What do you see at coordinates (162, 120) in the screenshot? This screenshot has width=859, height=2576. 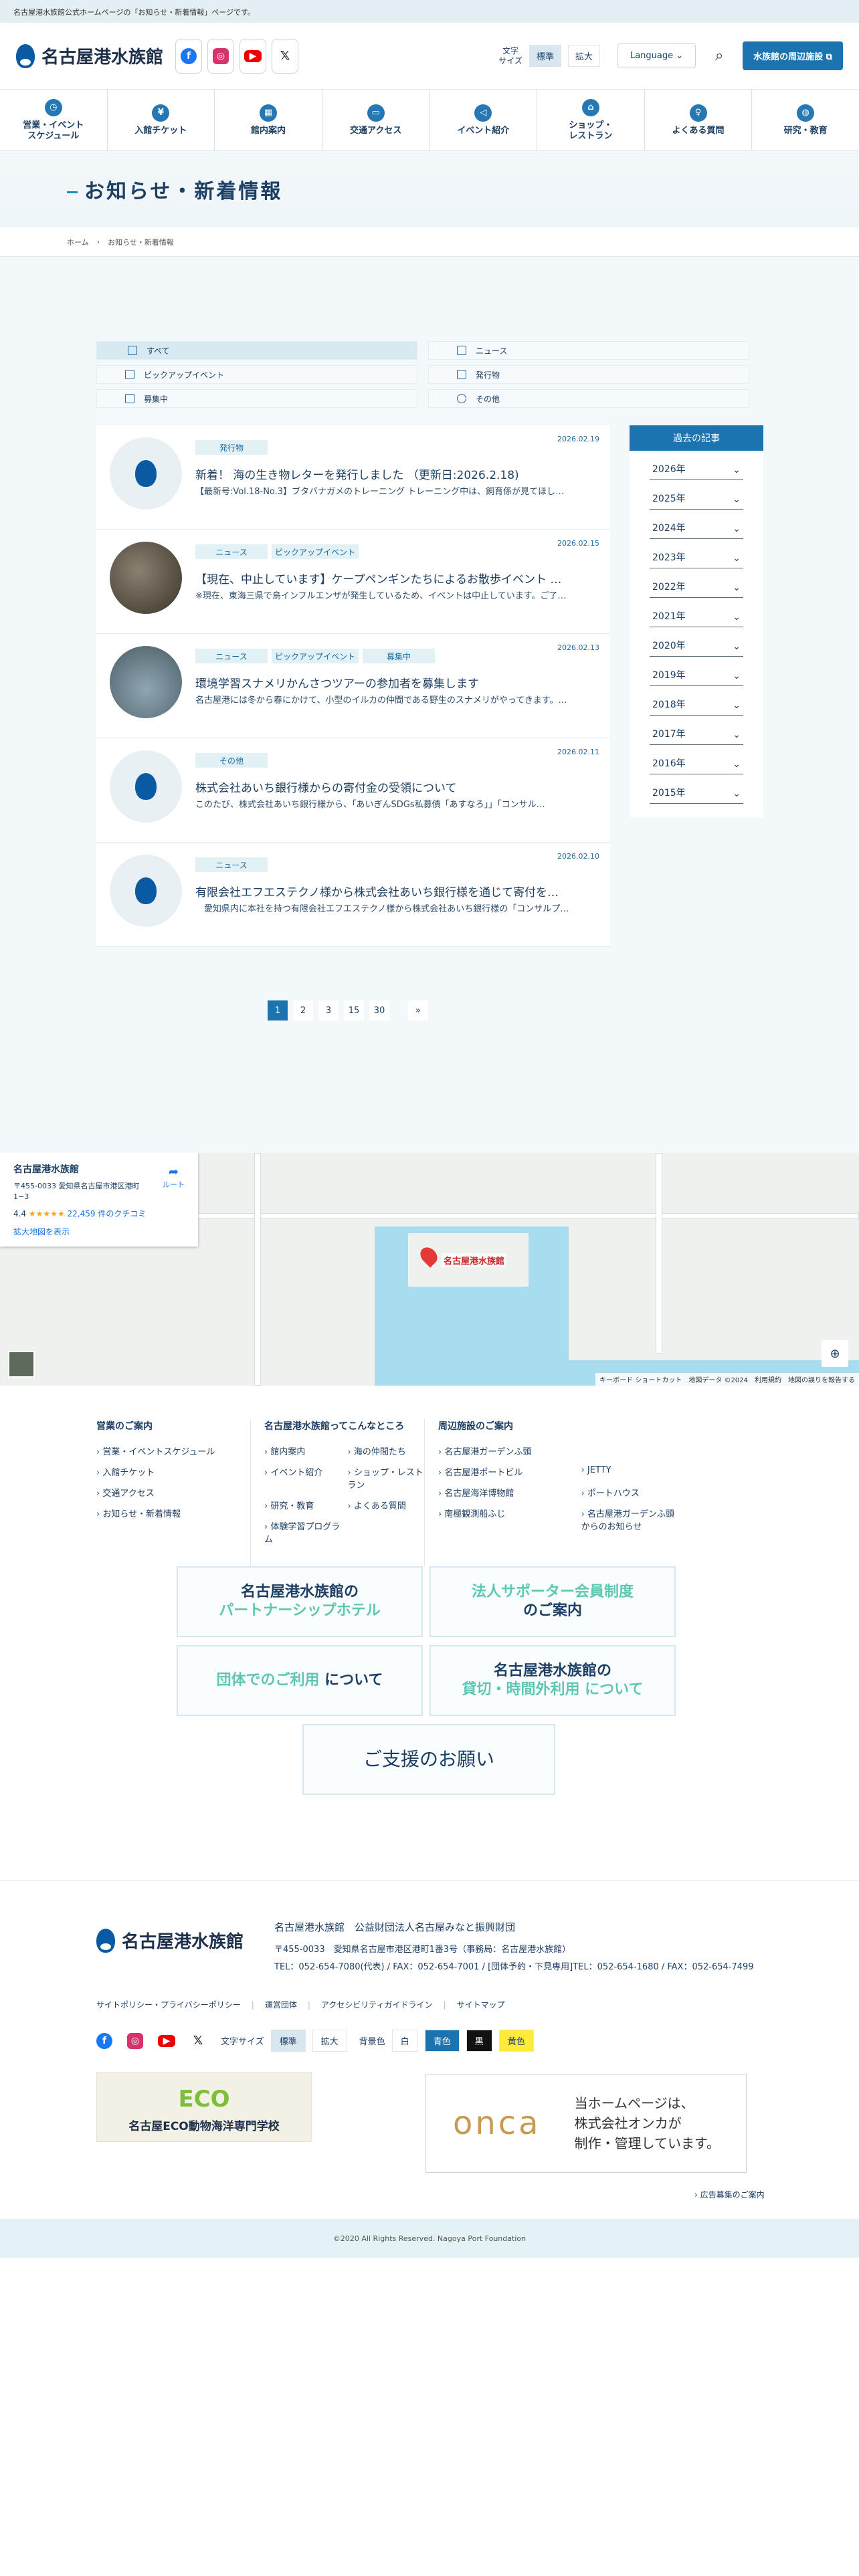 I see `nav-item-tickets: ¥ 入館チケット` at bounding box center [162, 120].